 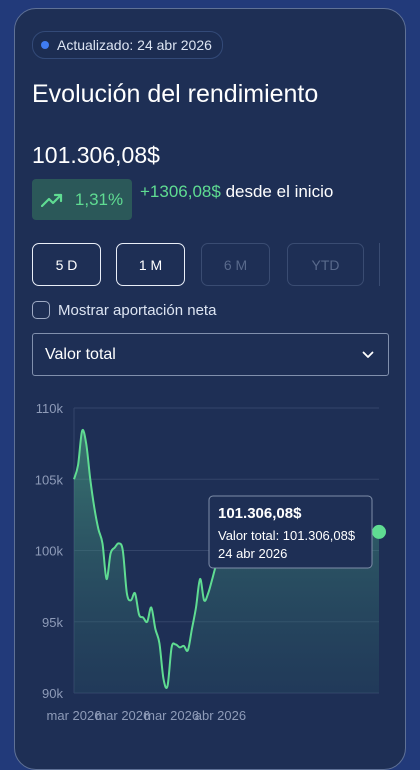 What do you see at coordinates (220, 715) in the screenshot?
I see `x-tick-label: abr 2026` at bounding box center [220, 715].